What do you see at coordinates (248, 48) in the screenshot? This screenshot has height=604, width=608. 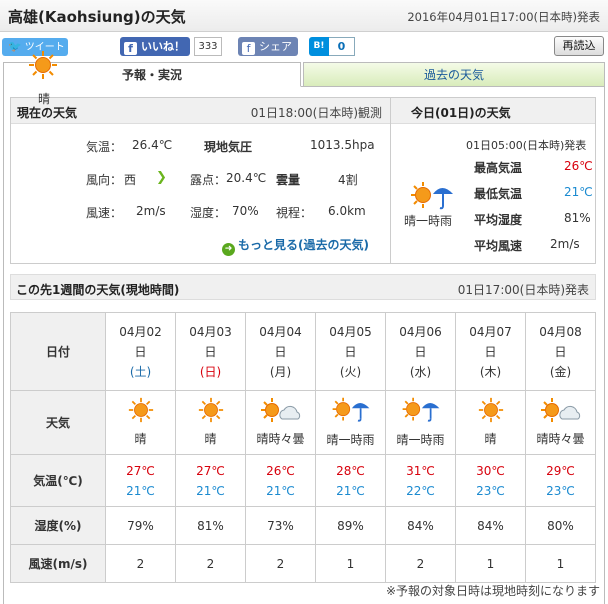 I see `facebook-icon: f` at bounding box center [248, 48].